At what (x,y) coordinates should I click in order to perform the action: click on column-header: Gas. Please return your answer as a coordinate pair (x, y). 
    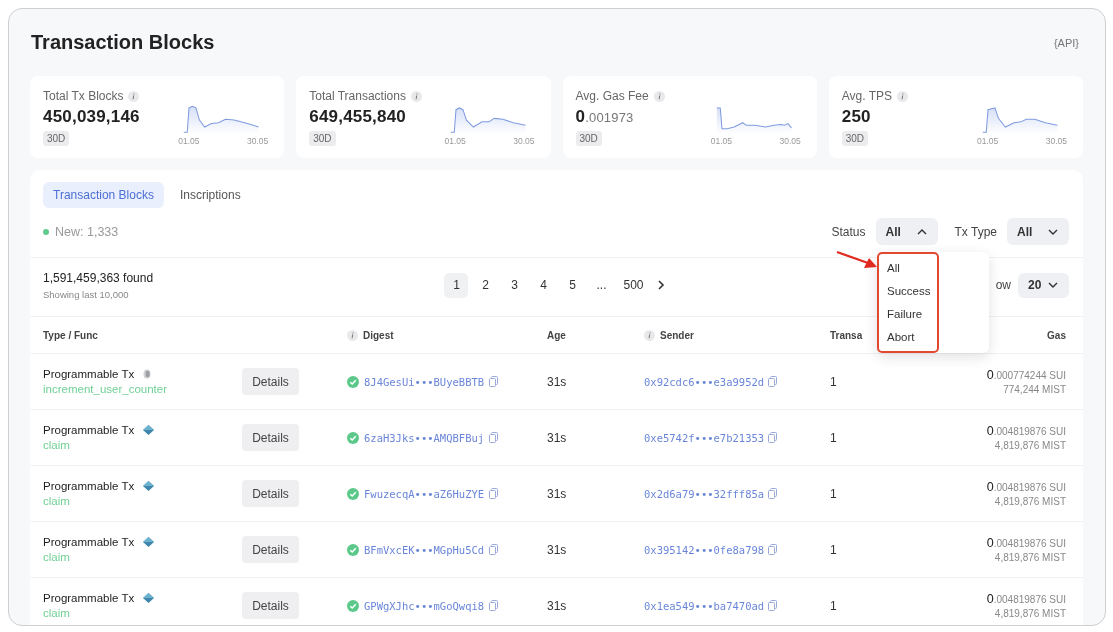
    Looking at the image, I should click on (1056, 335).